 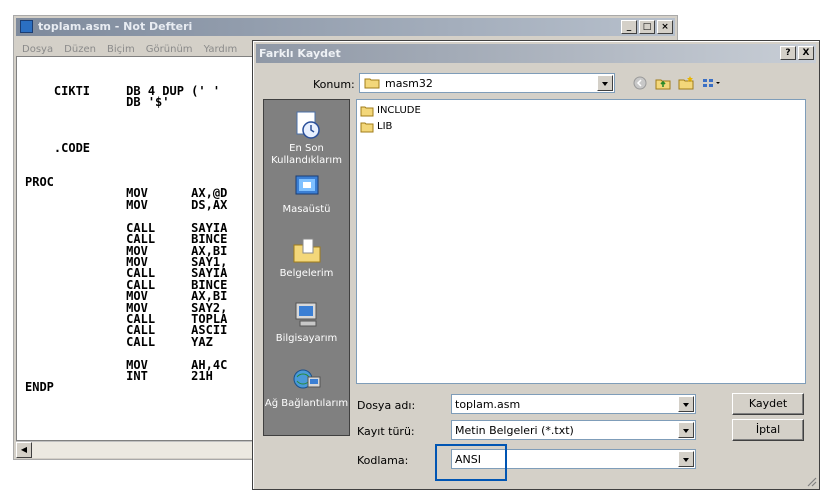 I want to click on place-recent: En Son Kullandıklarım, so click(x=306, y=138).